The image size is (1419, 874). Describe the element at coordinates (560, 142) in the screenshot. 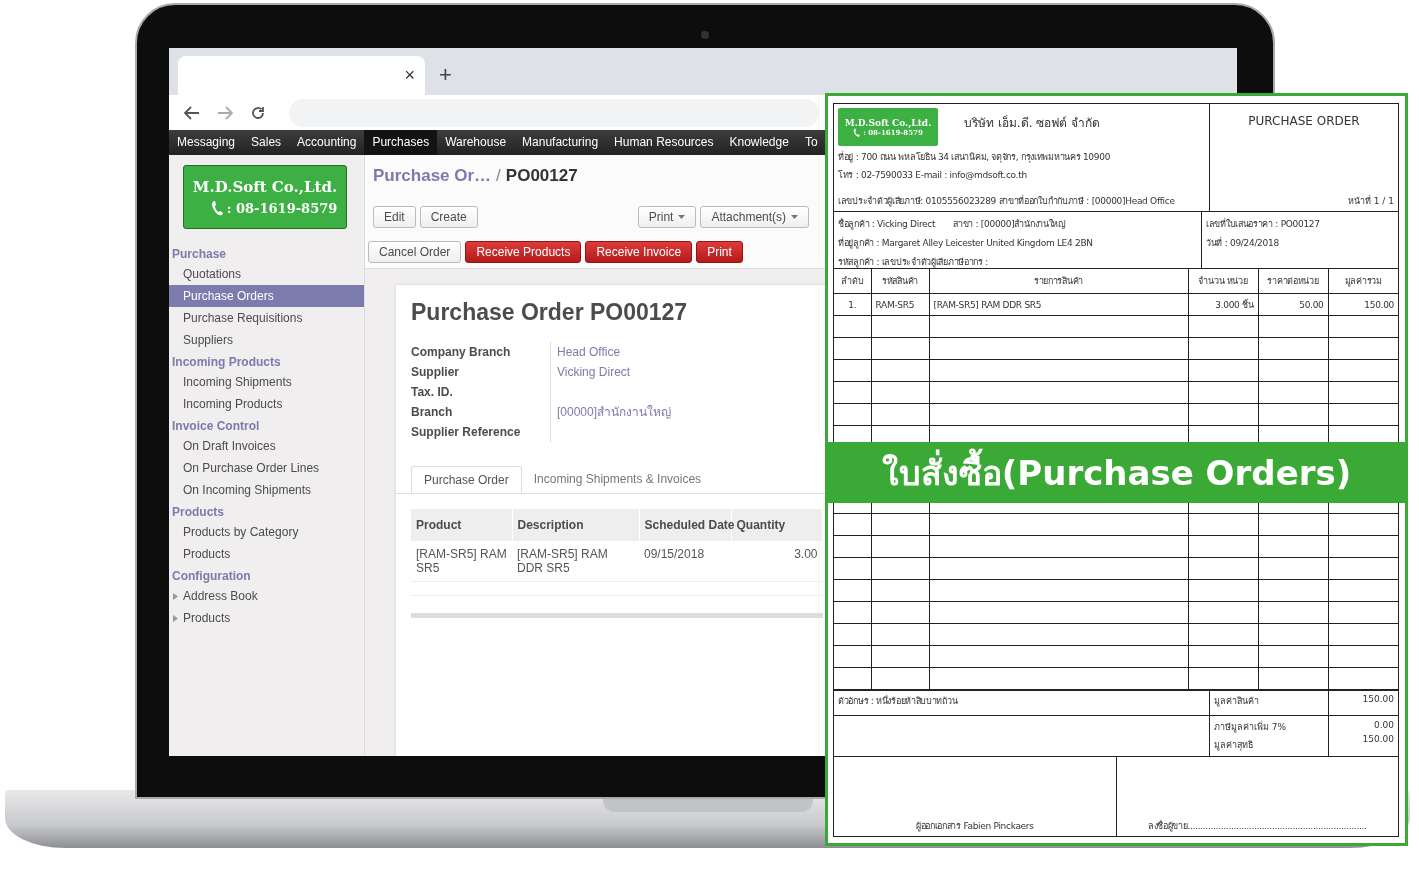

I see `menu-item: Manufacturing` at that location.